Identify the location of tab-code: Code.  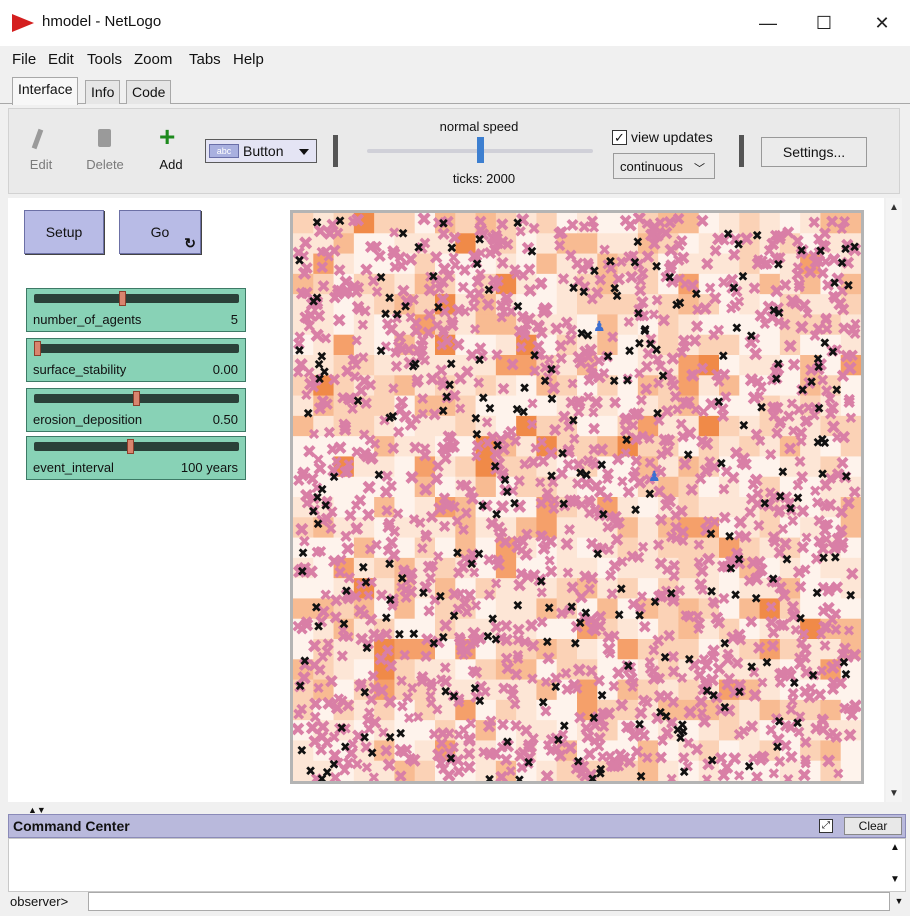
(149, 92).